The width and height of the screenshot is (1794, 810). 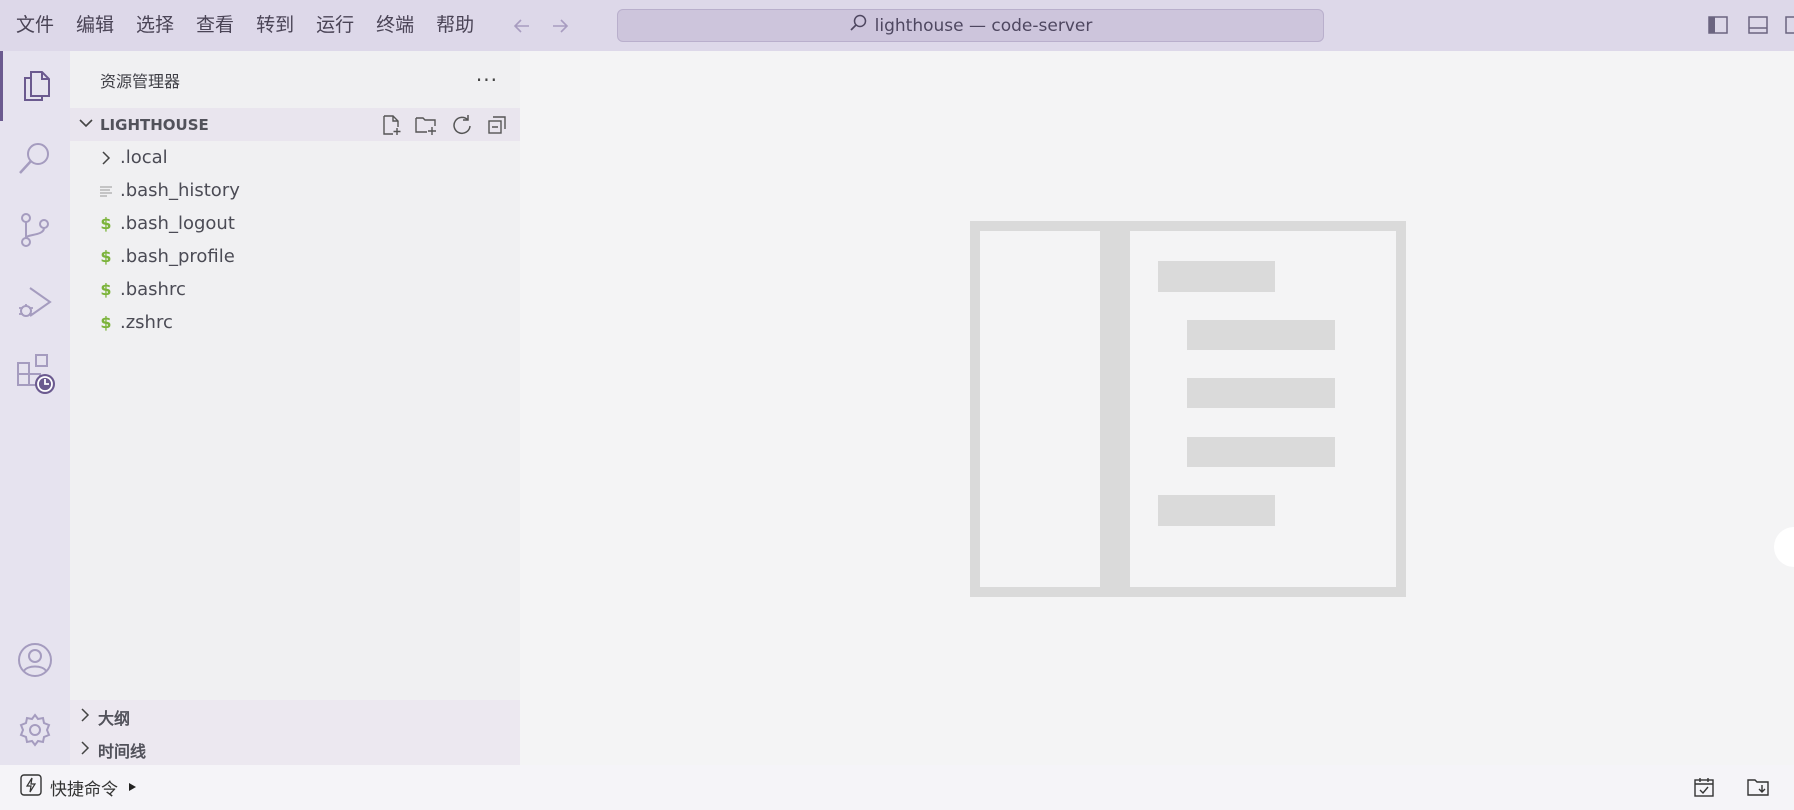 I want to click on bottom-sections: 大纲 时间线, so click(x=295, y=733).